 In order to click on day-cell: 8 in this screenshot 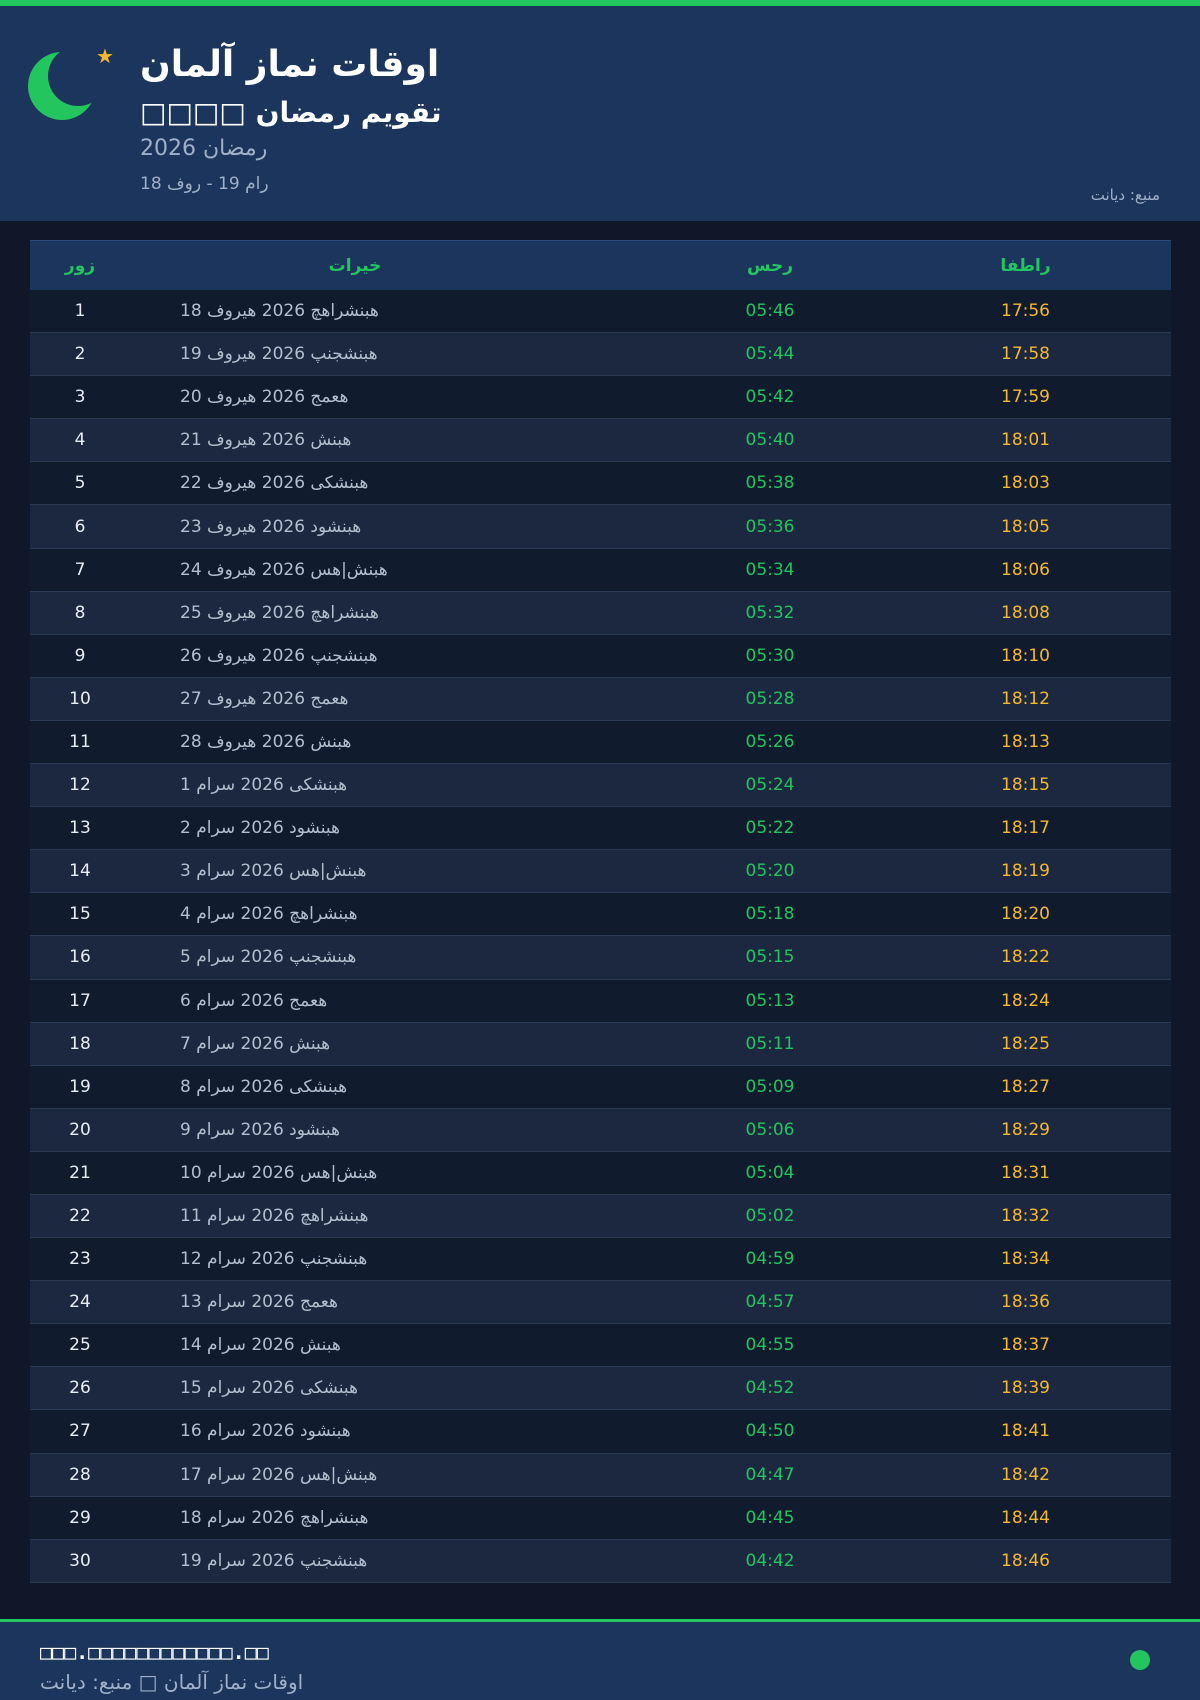, I will do `click(80, 612)`.